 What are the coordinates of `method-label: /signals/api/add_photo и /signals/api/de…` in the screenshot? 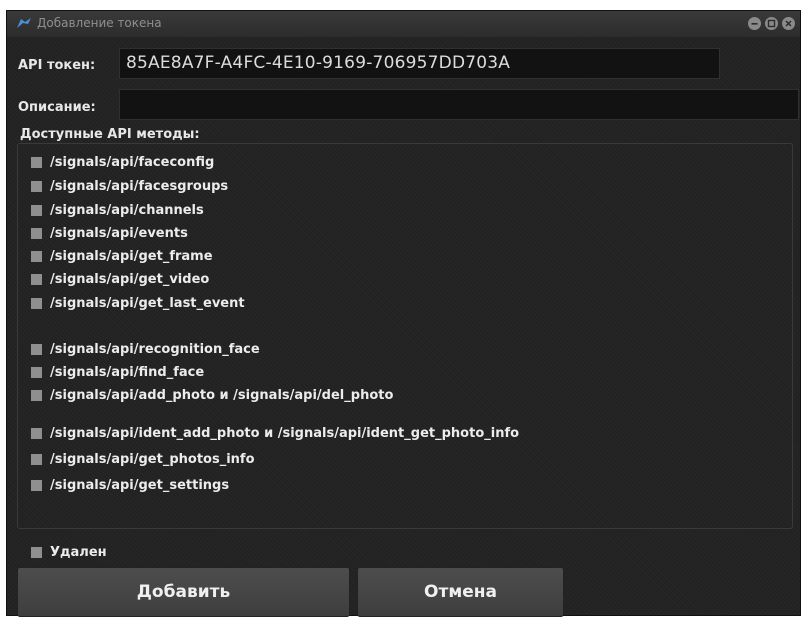 It's located at (222, 395).